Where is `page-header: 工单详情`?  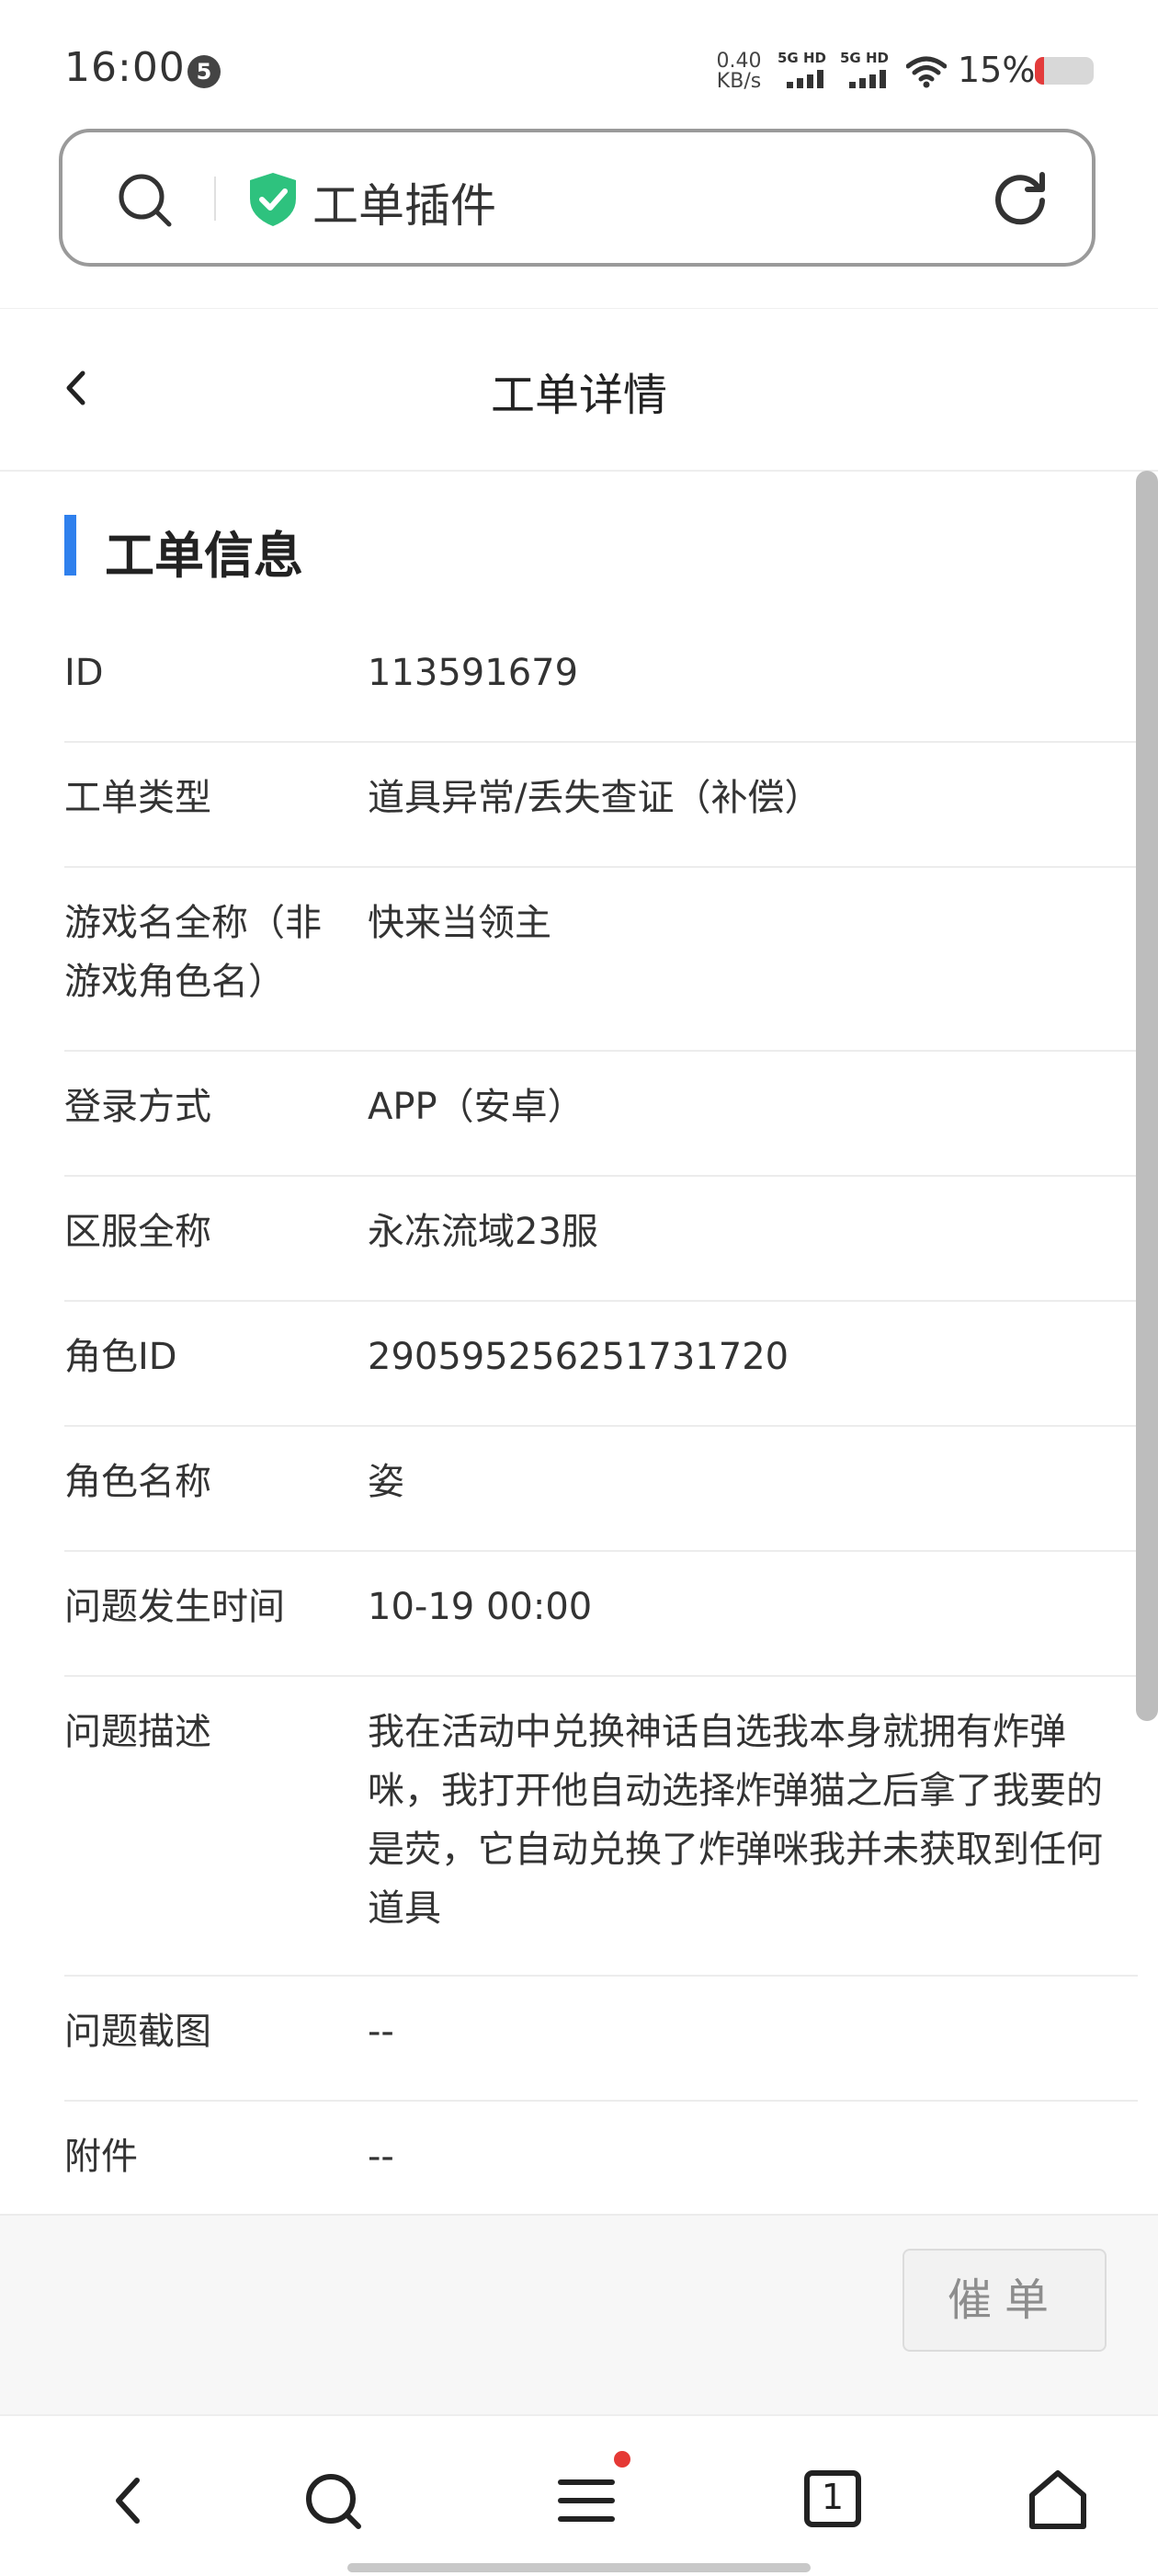 page-header: 工单详情 is located at coordinates (579, 390).